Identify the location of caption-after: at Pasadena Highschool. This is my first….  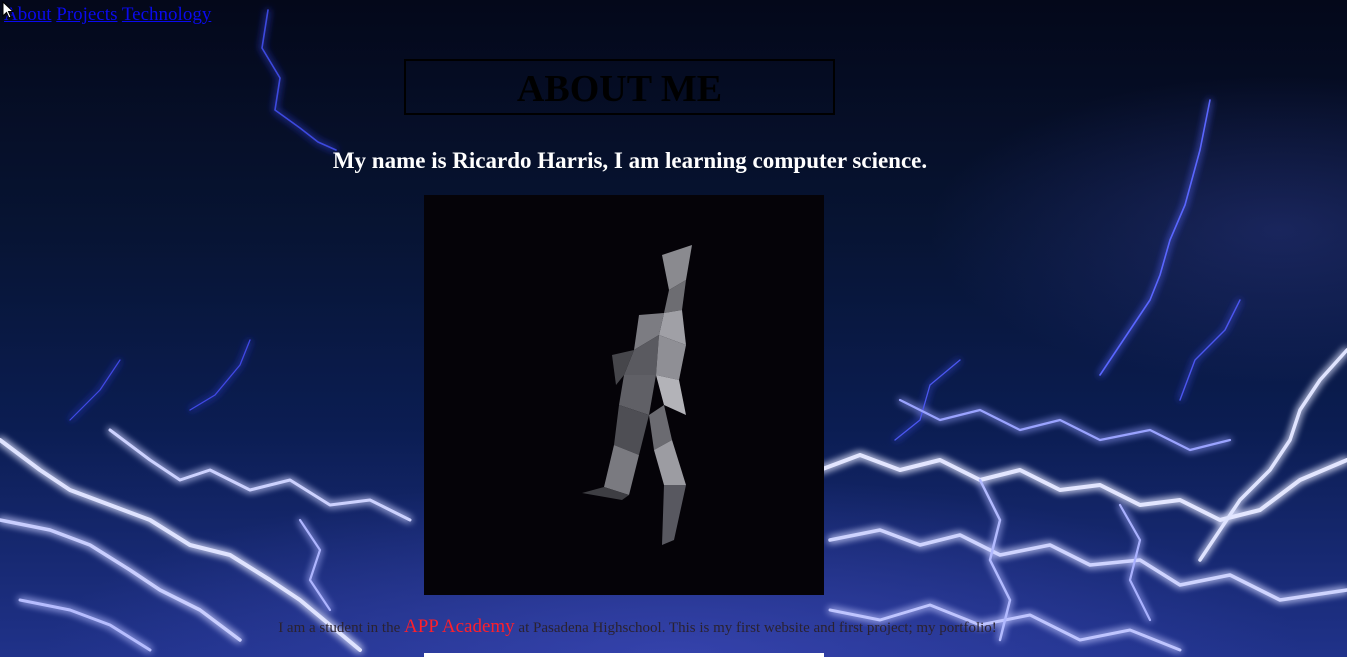
(755, 628).